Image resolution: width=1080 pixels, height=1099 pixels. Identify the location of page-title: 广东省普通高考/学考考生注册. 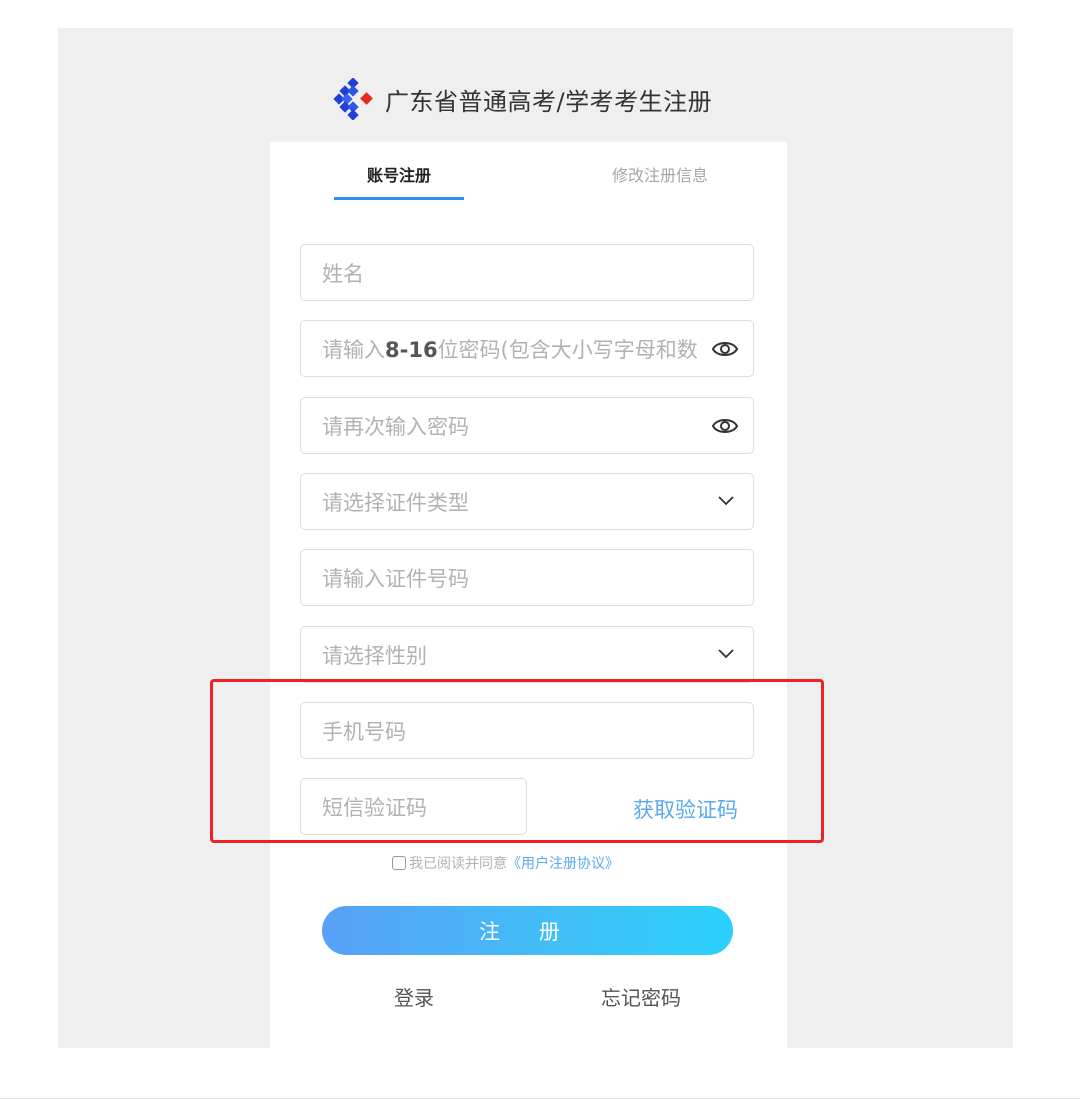
(549, 101).